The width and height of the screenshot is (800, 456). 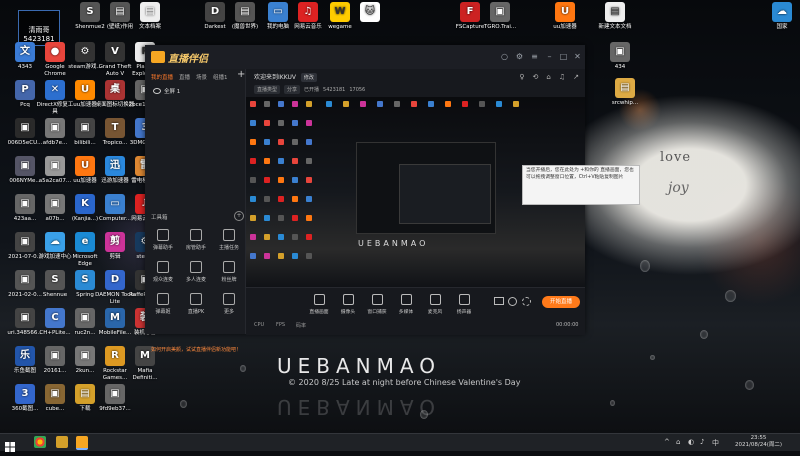 I want to click on source-button: 摄像头, so click(x=348, y=304).